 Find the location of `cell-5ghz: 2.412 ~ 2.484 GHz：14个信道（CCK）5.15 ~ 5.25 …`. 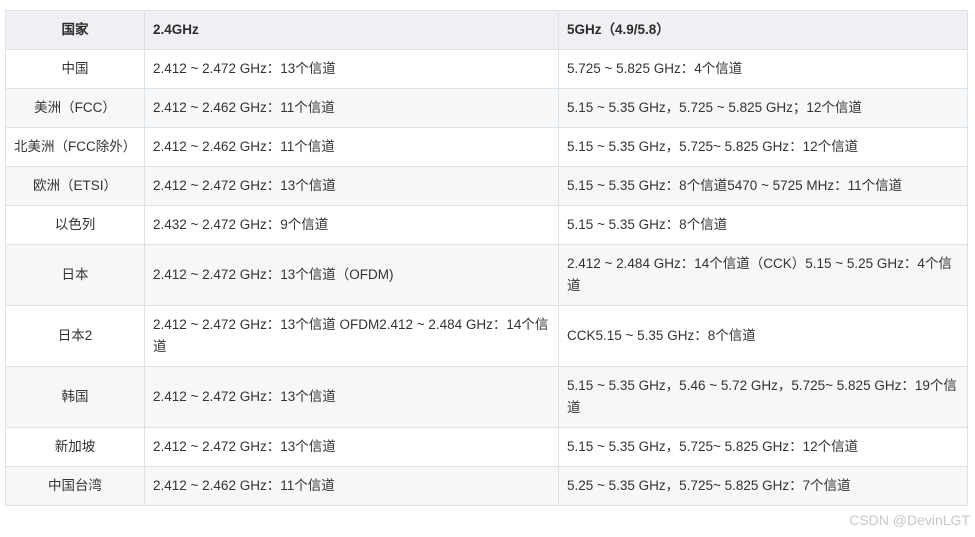

cell-5ghz: 2.412 ~ 2.484 GHz：14个信道（CCK）5.15 ~ 5.25 … is located at coordinates (763, 275).